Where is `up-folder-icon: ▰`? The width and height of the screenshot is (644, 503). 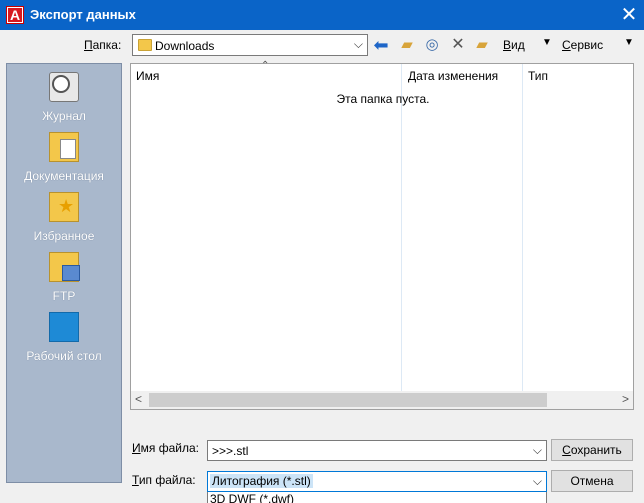
up-folder-icon: ▰ is located at coordinates (407, 45).